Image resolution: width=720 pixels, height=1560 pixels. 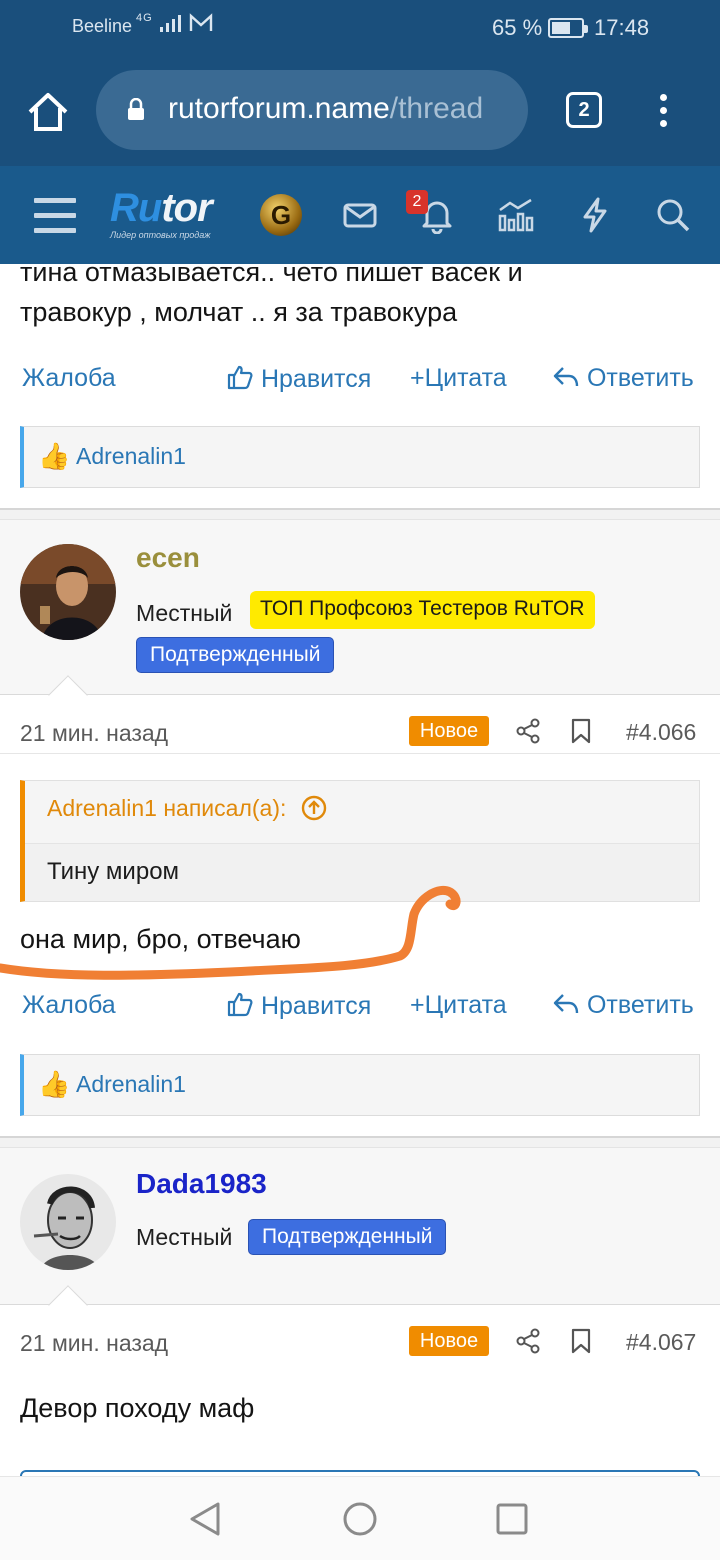 What do you see at coordinates (436, 108) in the screenshot?
I see `url-path: /thread` at bounding box center [436, 108].